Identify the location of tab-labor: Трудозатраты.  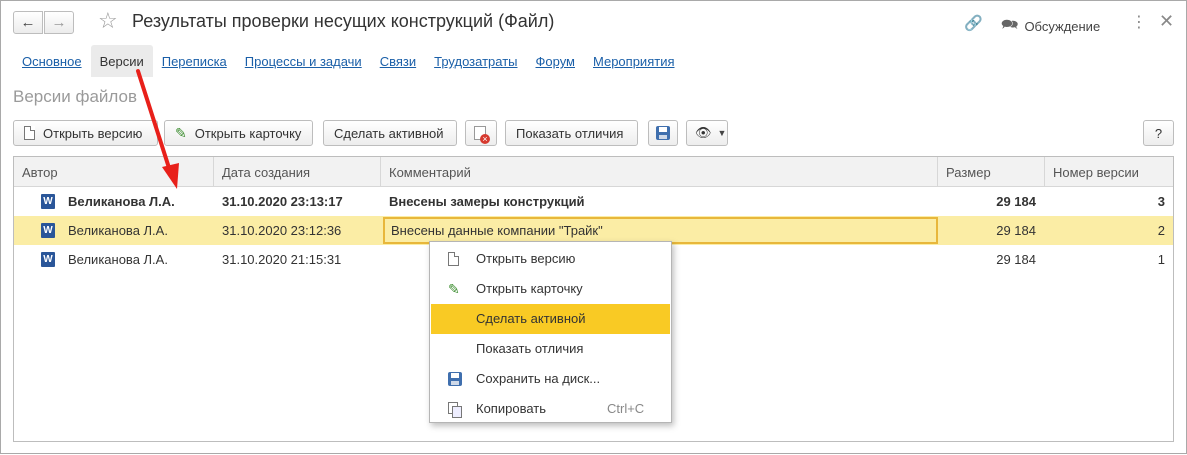
(475, 61).